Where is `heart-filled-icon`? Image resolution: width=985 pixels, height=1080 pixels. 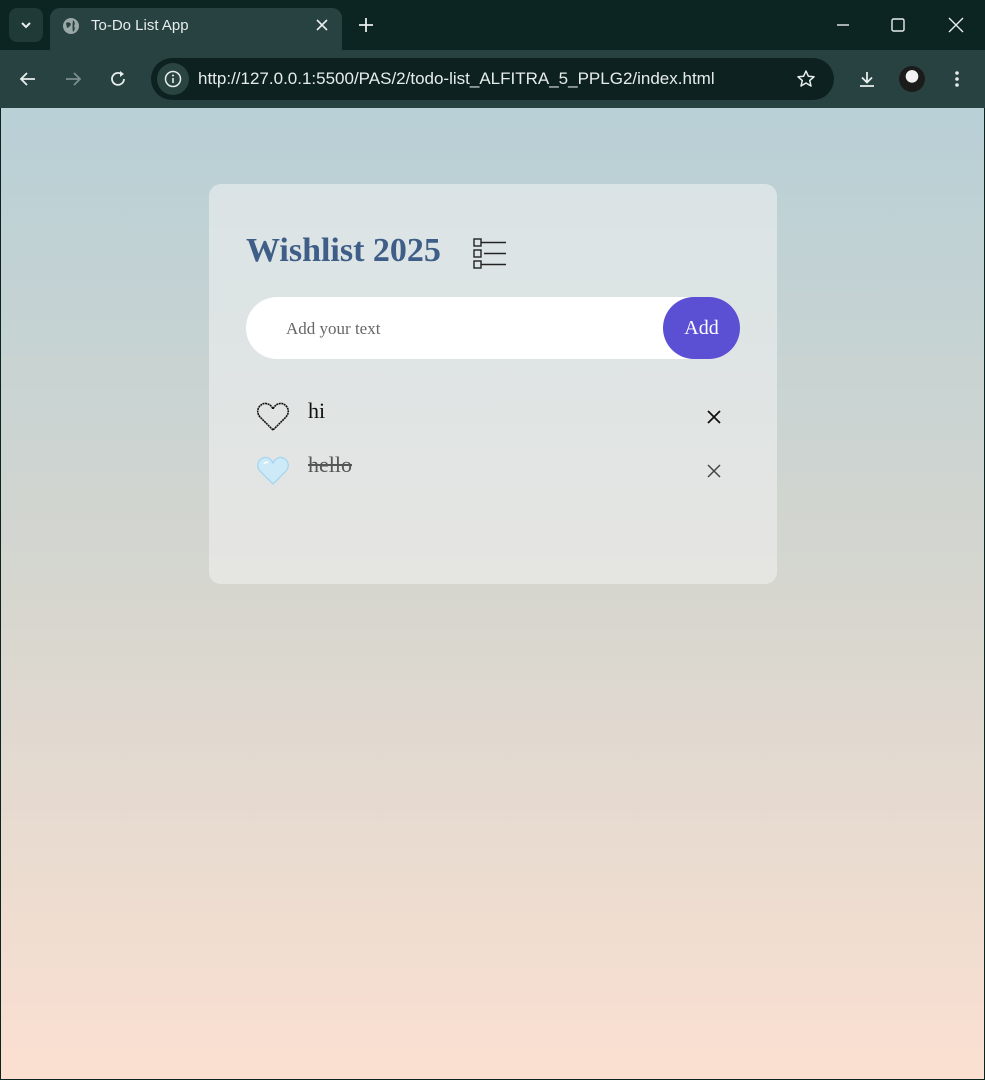 heart-filled-icon is located at coordinates (273, 471).